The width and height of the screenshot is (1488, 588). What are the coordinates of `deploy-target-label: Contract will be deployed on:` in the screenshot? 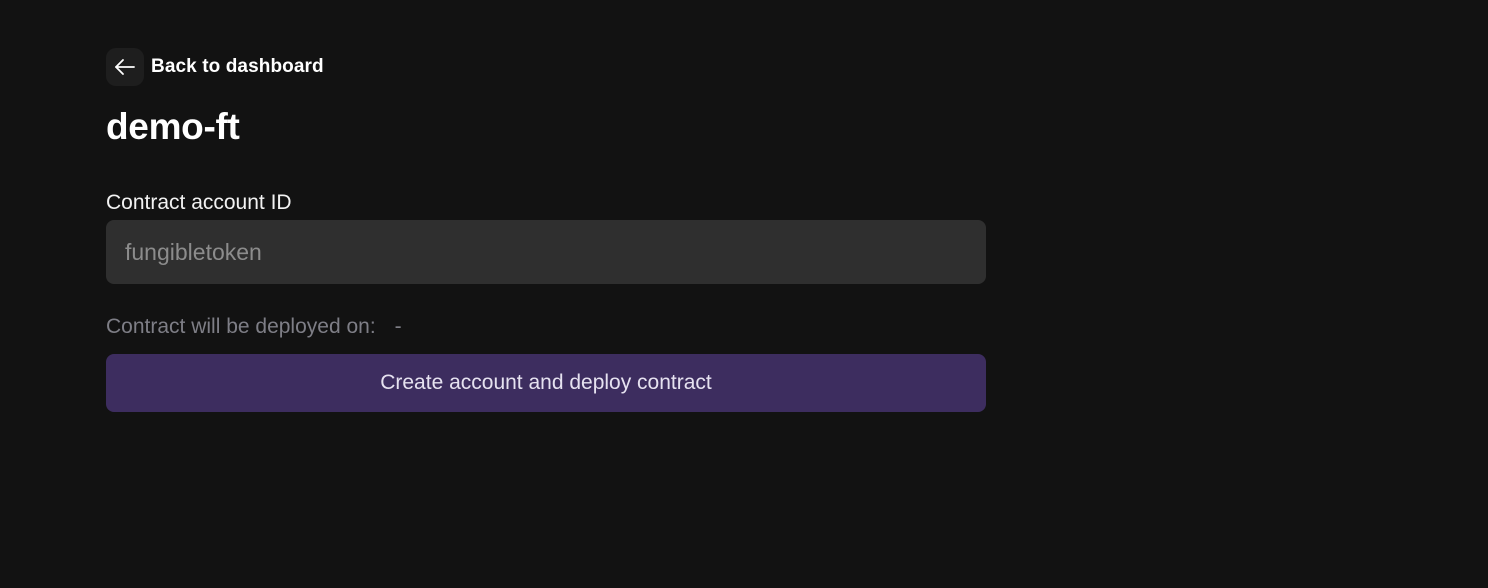 It's located at (241, 326).